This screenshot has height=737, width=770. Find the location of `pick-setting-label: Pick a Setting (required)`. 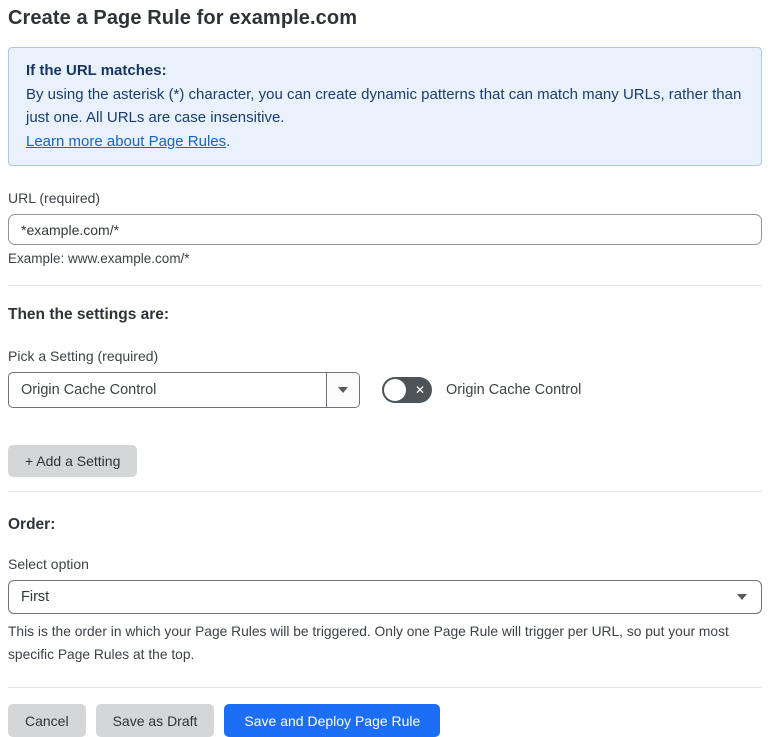

pick-setting-label: Pick a Setting (required) is located at coordinates (83, 356).